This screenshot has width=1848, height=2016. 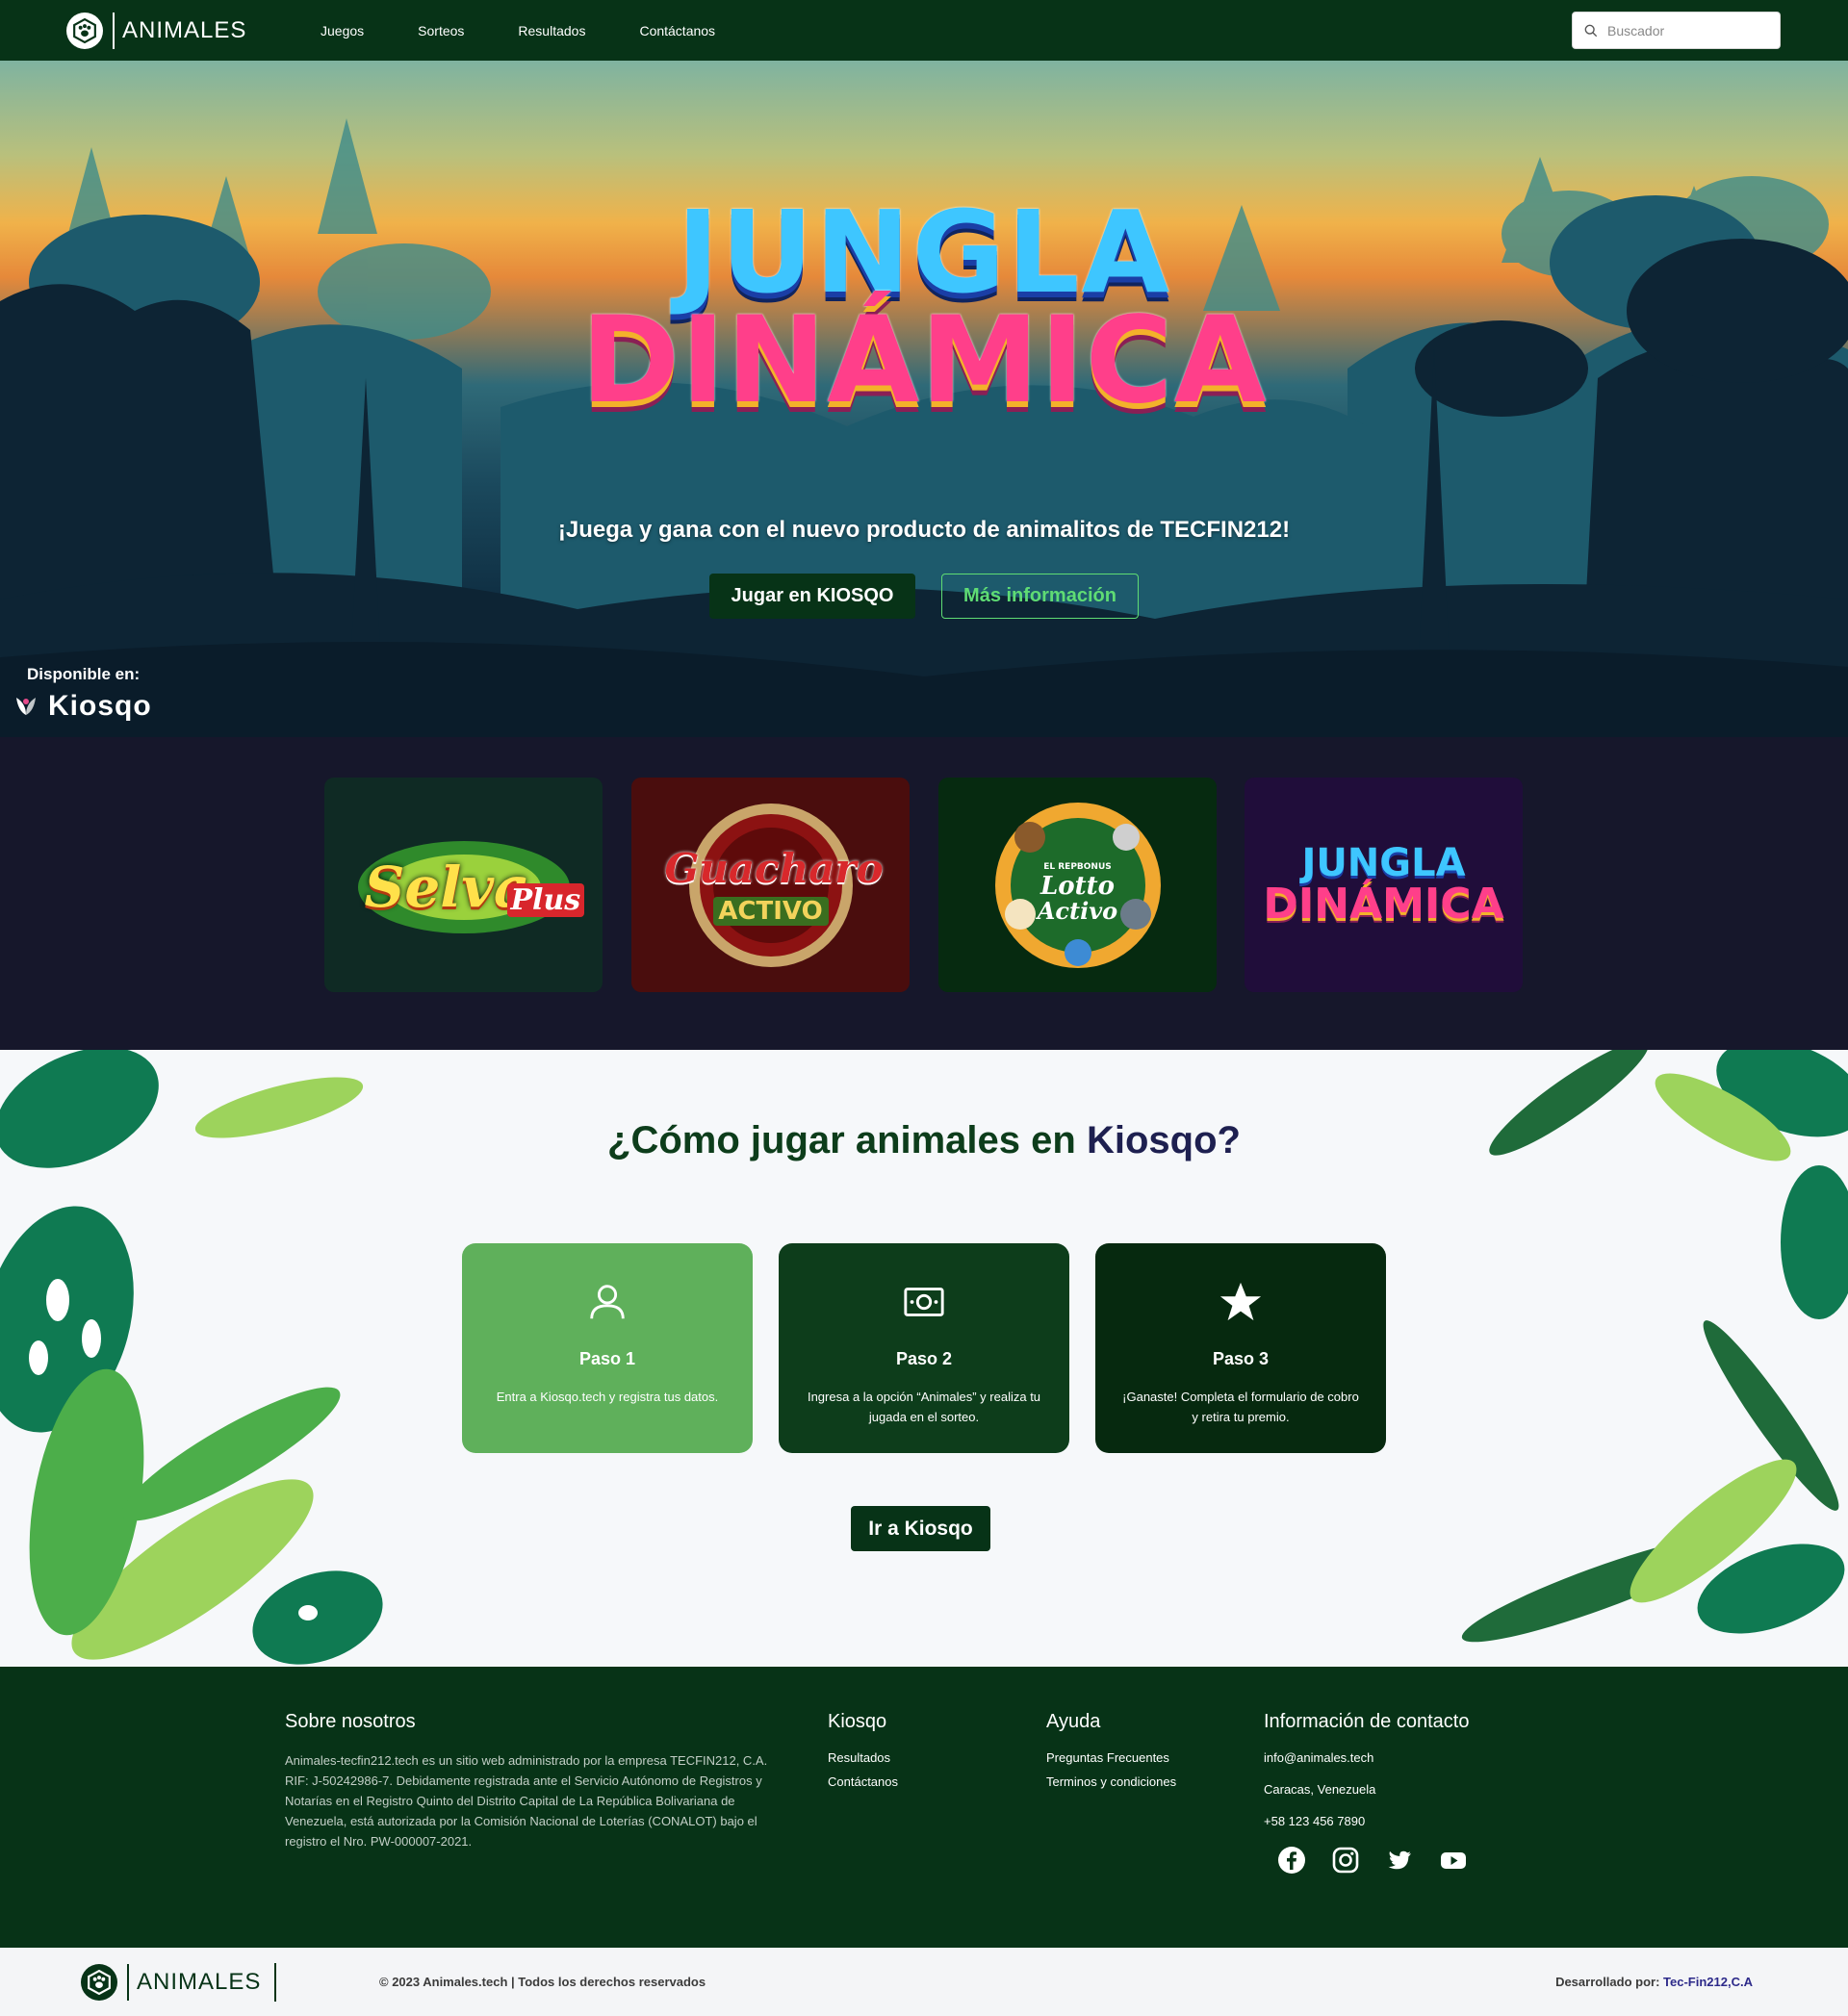 I want to click on hero-title-line2: DINÁMICA, so click(x=924, y=361).